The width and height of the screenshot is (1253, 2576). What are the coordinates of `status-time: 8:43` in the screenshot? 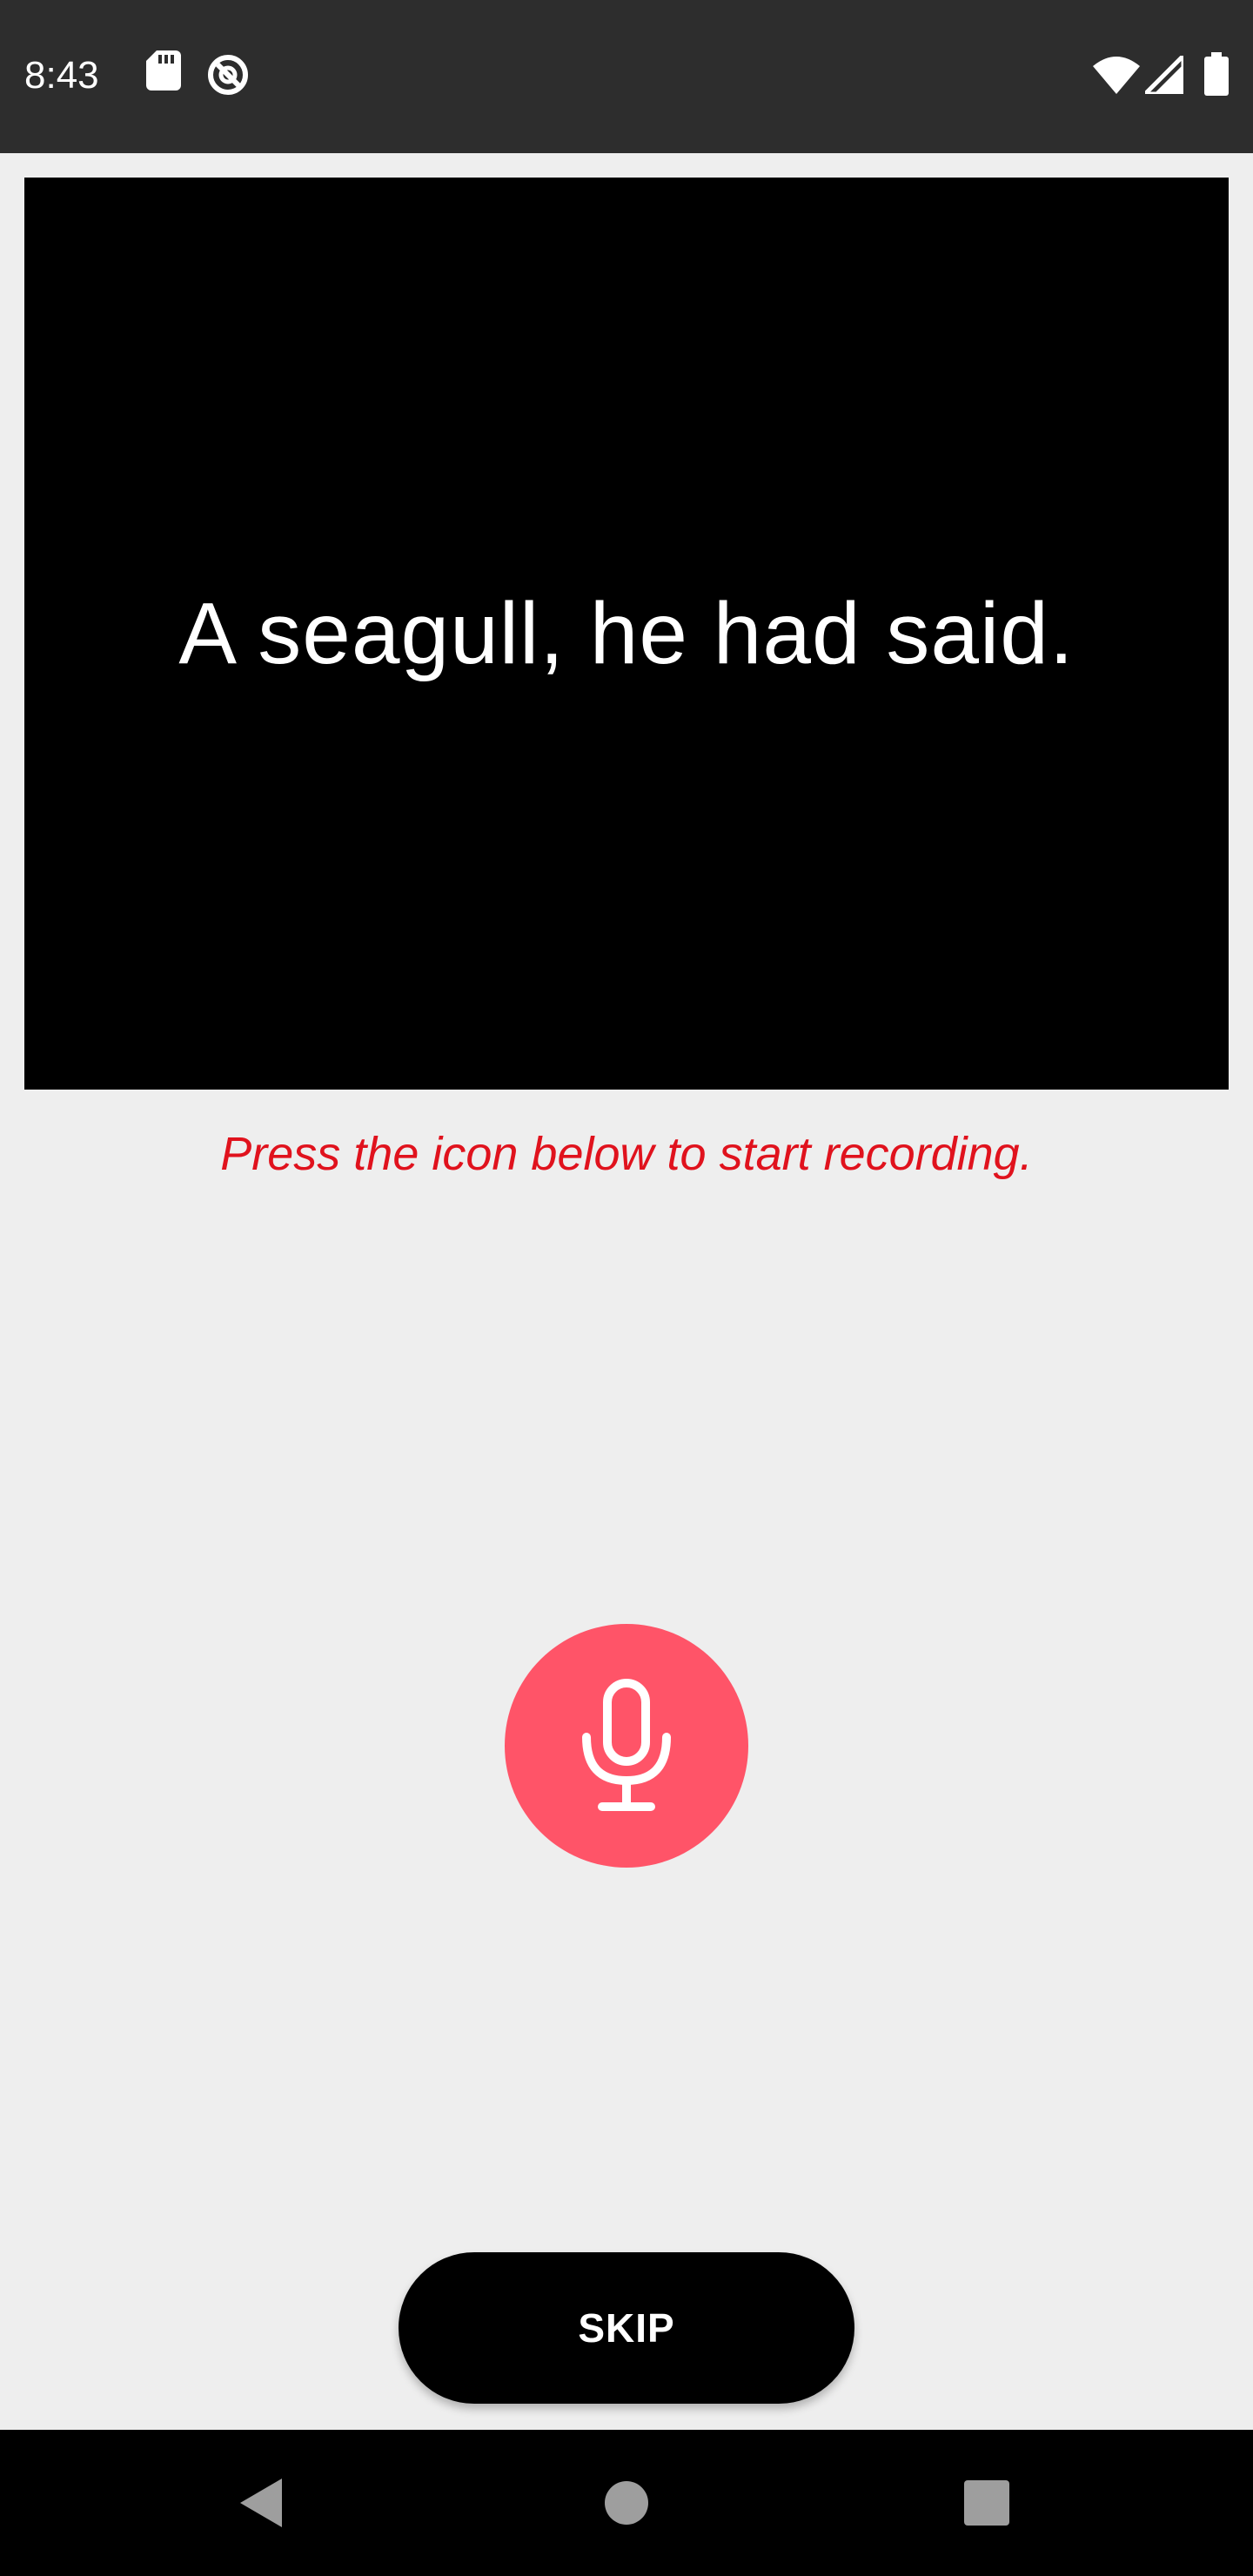 It's located at (61, 75).